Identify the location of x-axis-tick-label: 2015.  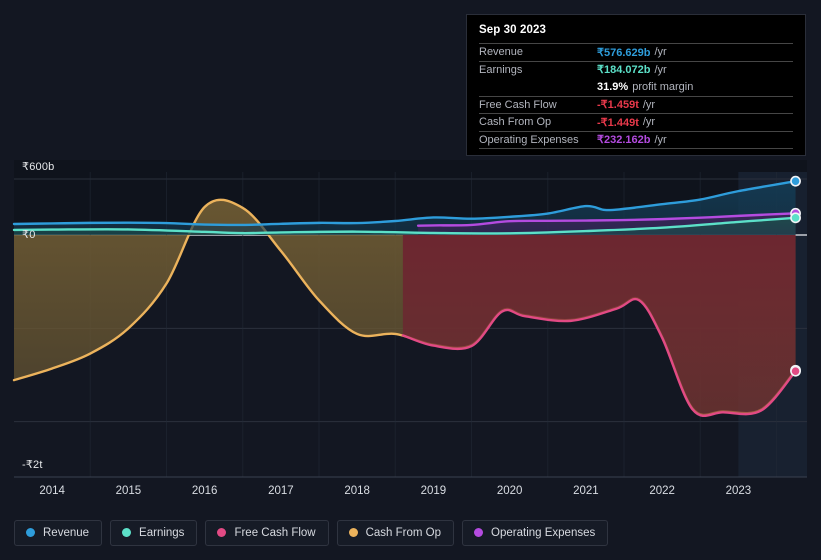
(128, 491).